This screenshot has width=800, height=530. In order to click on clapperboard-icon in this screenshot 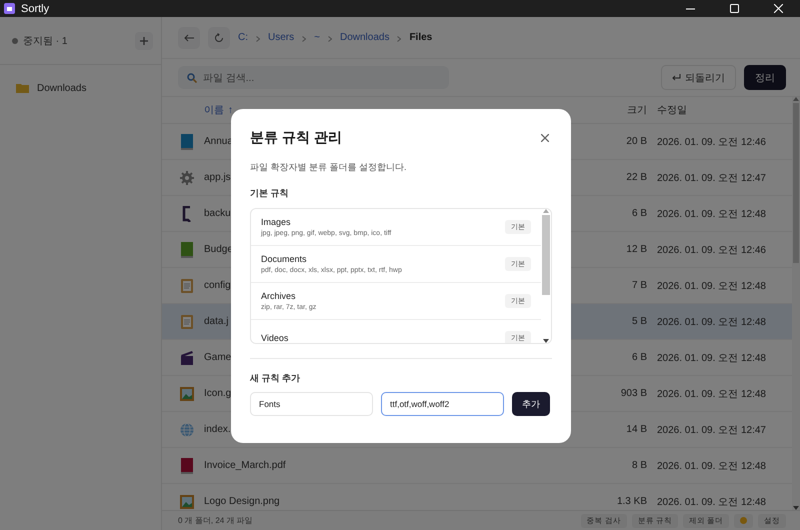, I will do `click(187, 358)`.